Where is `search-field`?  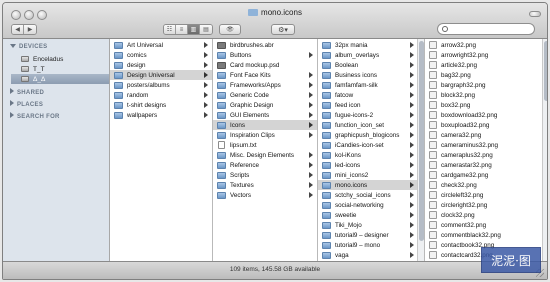 search-field is located at coordinates (486, 29).